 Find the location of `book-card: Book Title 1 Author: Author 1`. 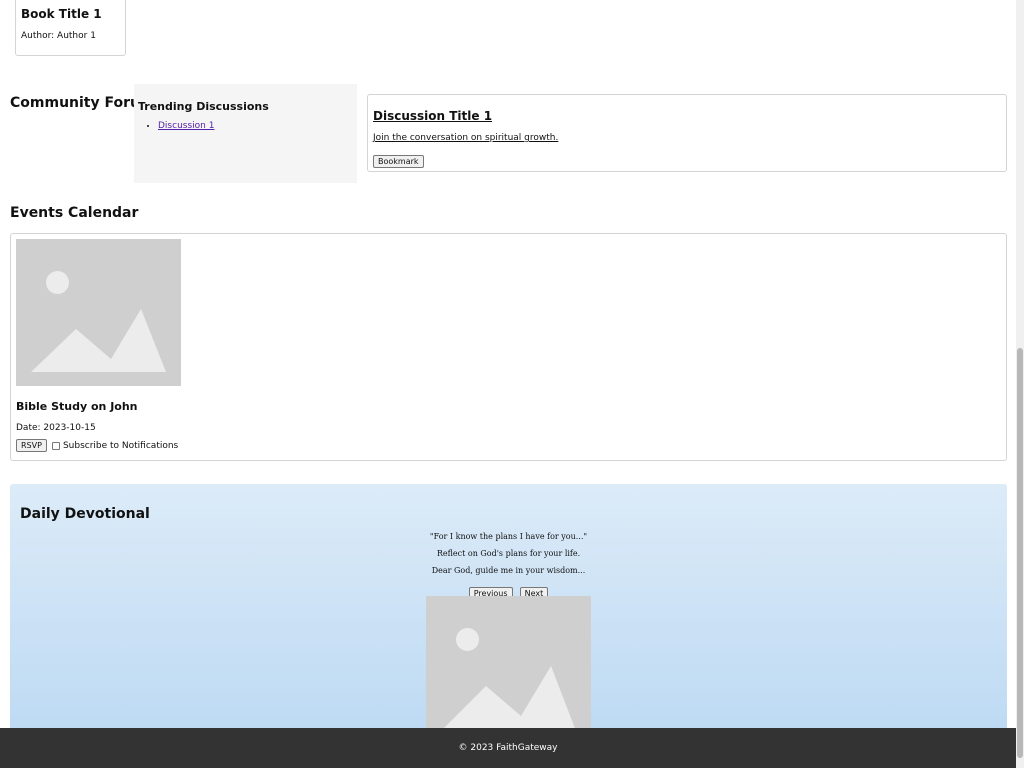

book-card: Book Title 1 Author: Author 1 is located at coordinates (70, 28).